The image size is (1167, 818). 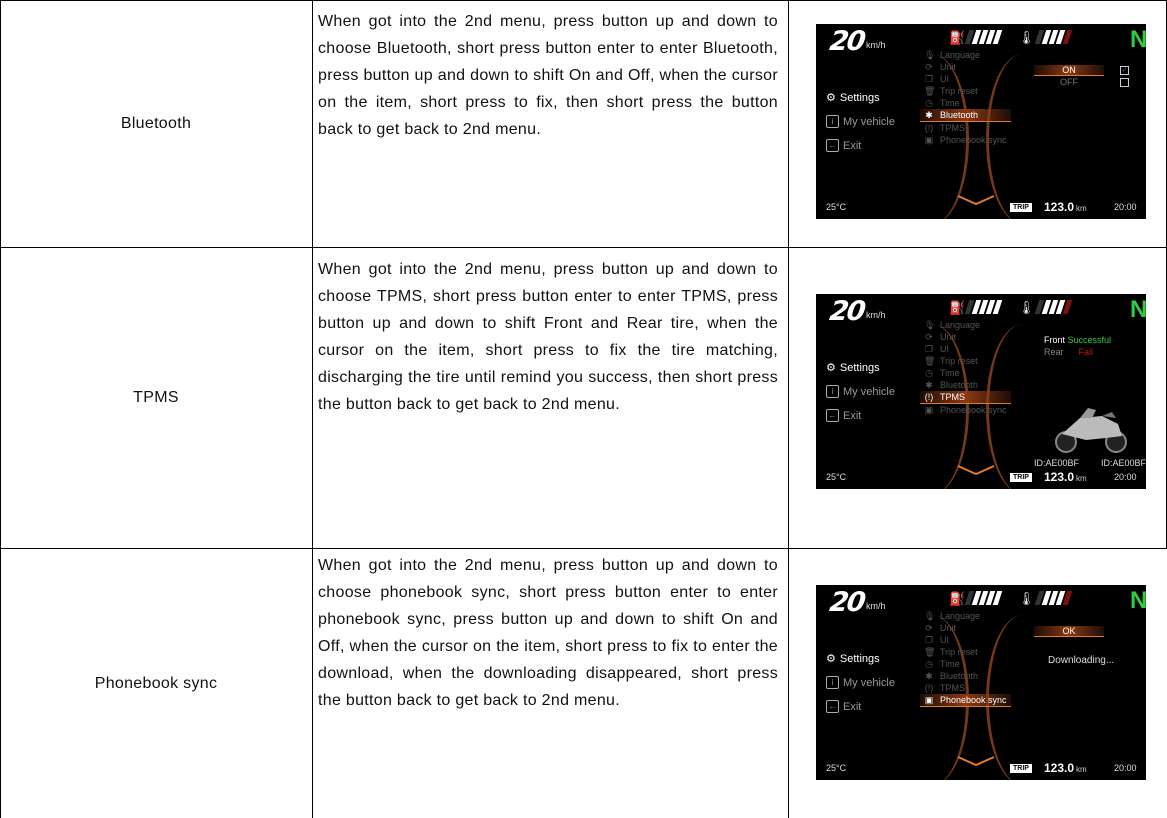 I want to click on motorcycle-image, so click(x=1091, y=430).